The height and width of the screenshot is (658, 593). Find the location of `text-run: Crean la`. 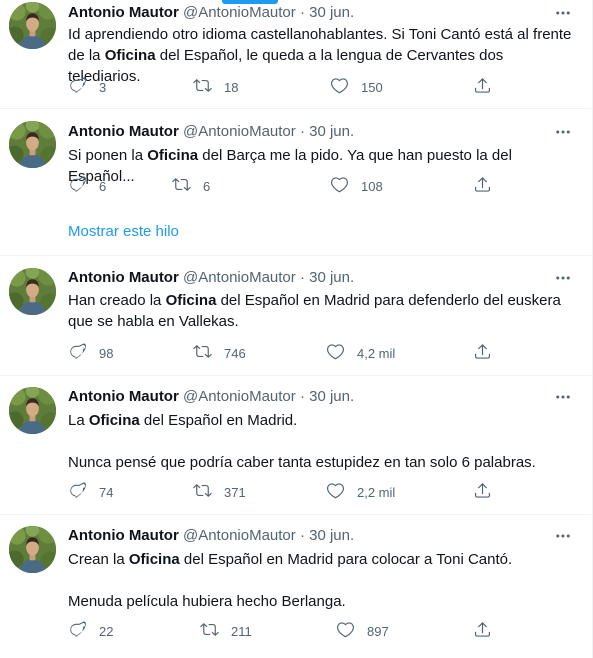

text-run: Crean la is located at coordinates (98, 559).